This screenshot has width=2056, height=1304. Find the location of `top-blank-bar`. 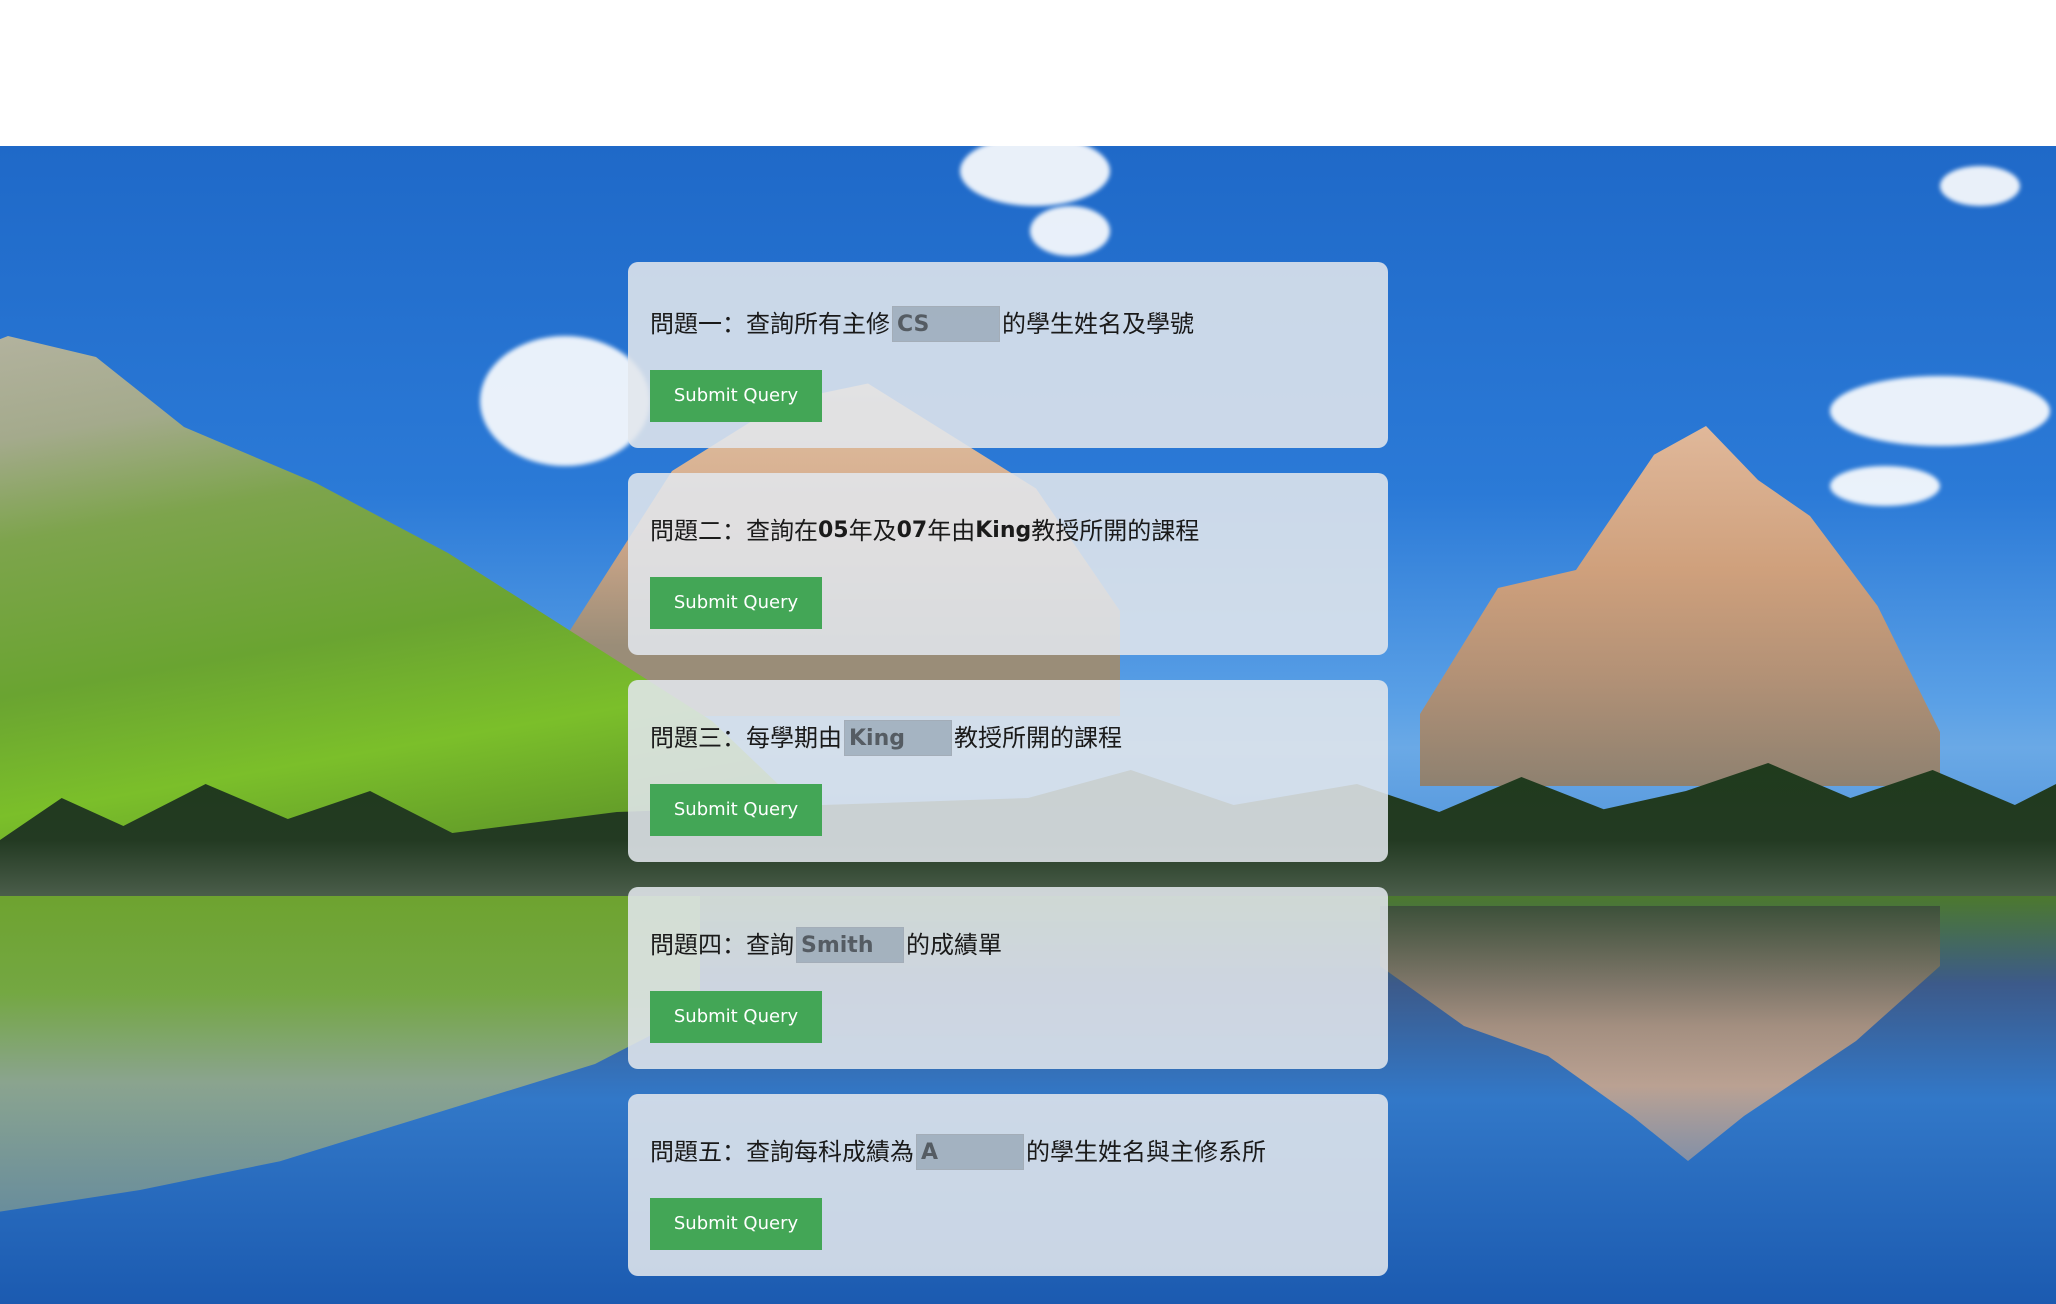

top-blank-bar is located at coordinates (1028, 73).